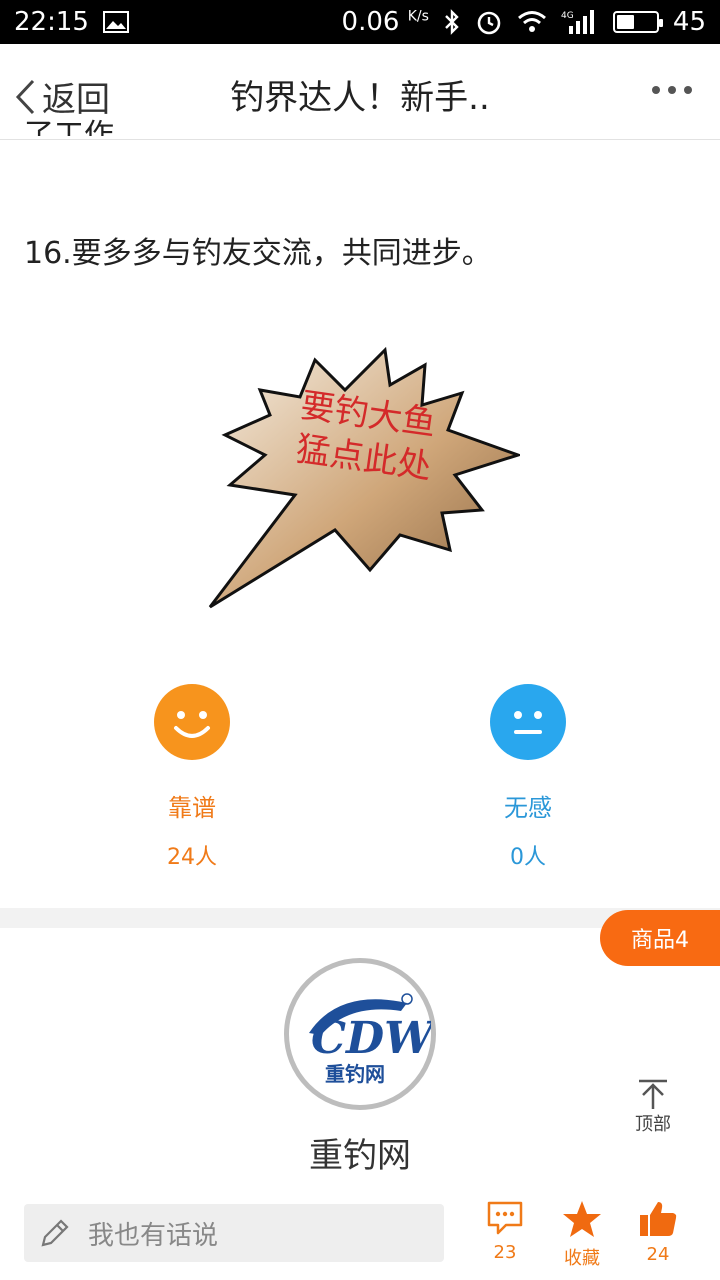 Image resolution: width=720 pixels, height=1280 pixels. I want to click on net-speed: 0.06 K/s, so click(385, 22).